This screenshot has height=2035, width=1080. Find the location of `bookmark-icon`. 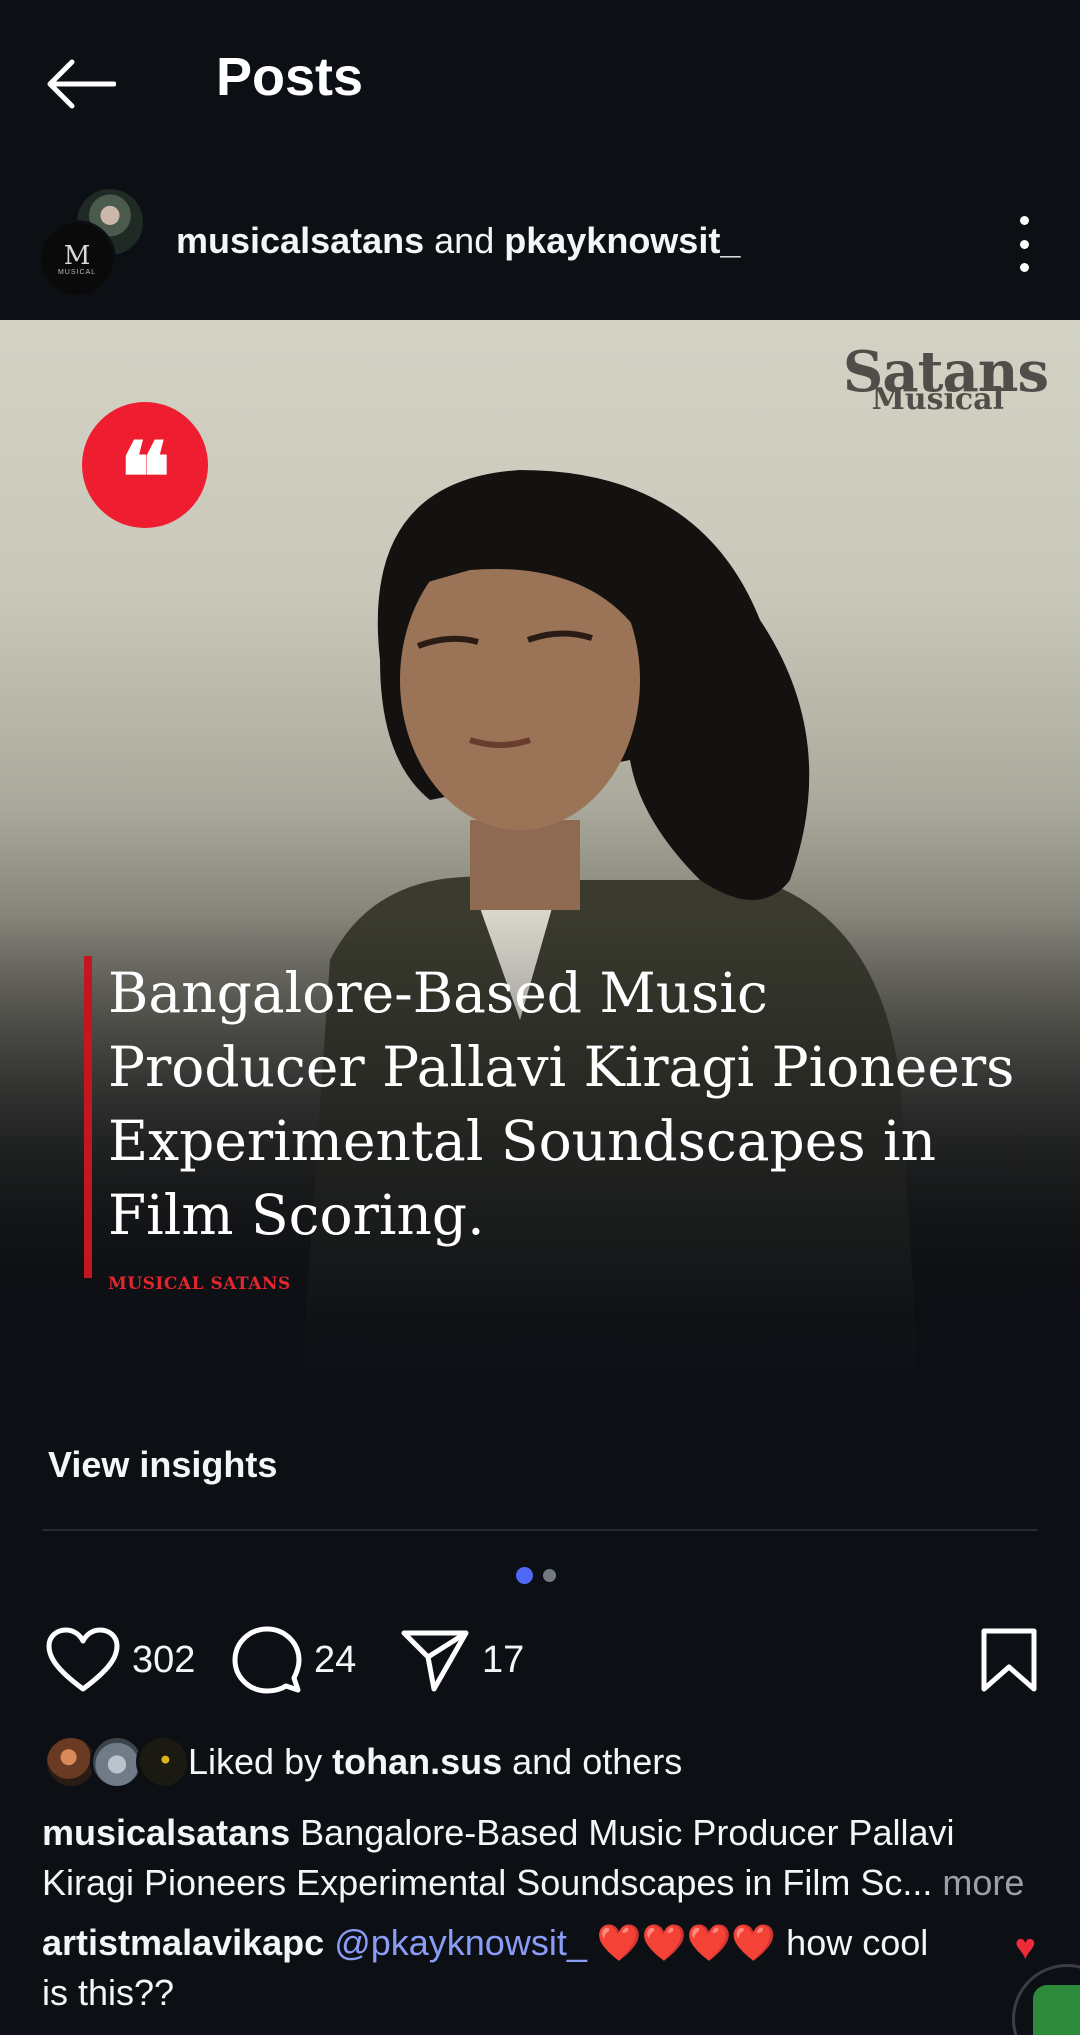

bookmark-icon is located at coordinates (1009, 1660).